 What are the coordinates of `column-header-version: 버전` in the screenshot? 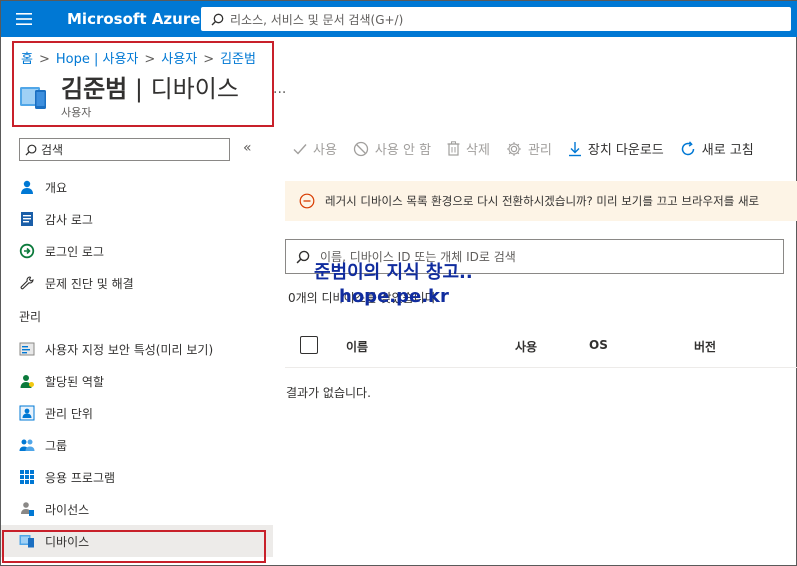 It's located at (705, 346).